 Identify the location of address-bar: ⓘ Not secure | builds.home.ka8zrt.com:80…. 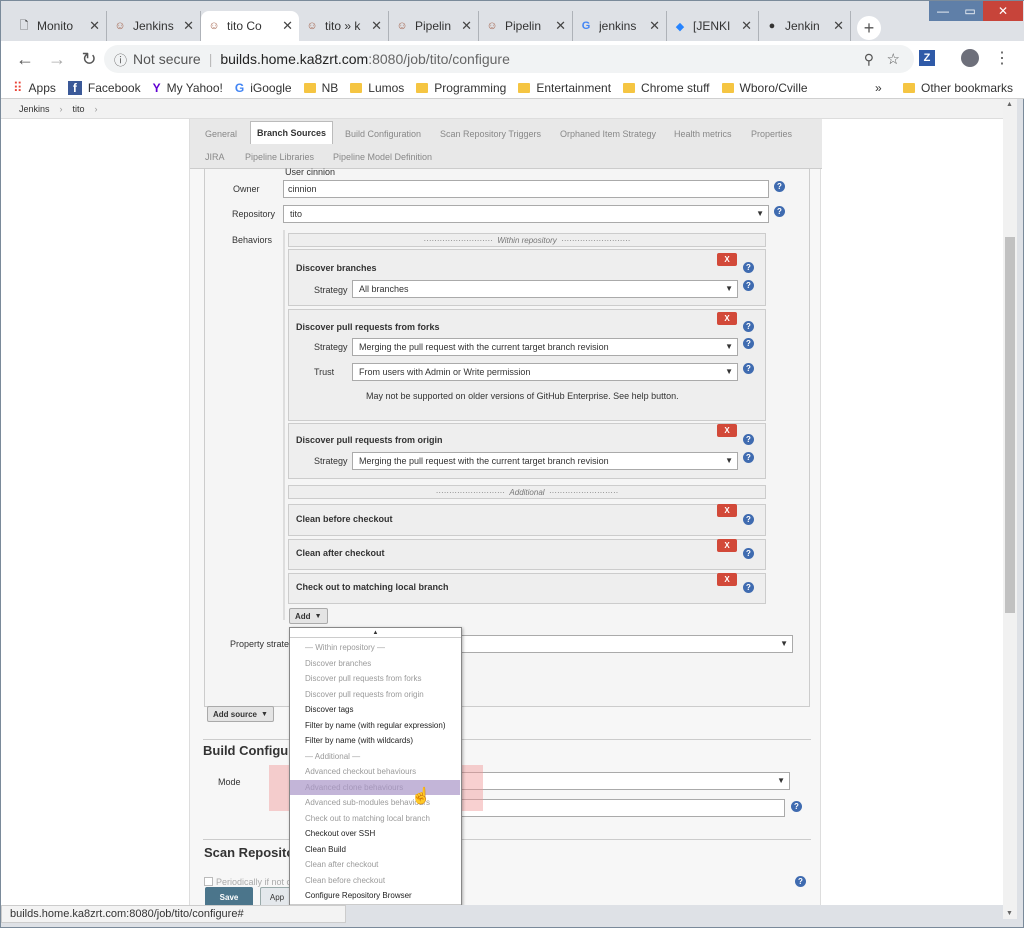
(509, 59).